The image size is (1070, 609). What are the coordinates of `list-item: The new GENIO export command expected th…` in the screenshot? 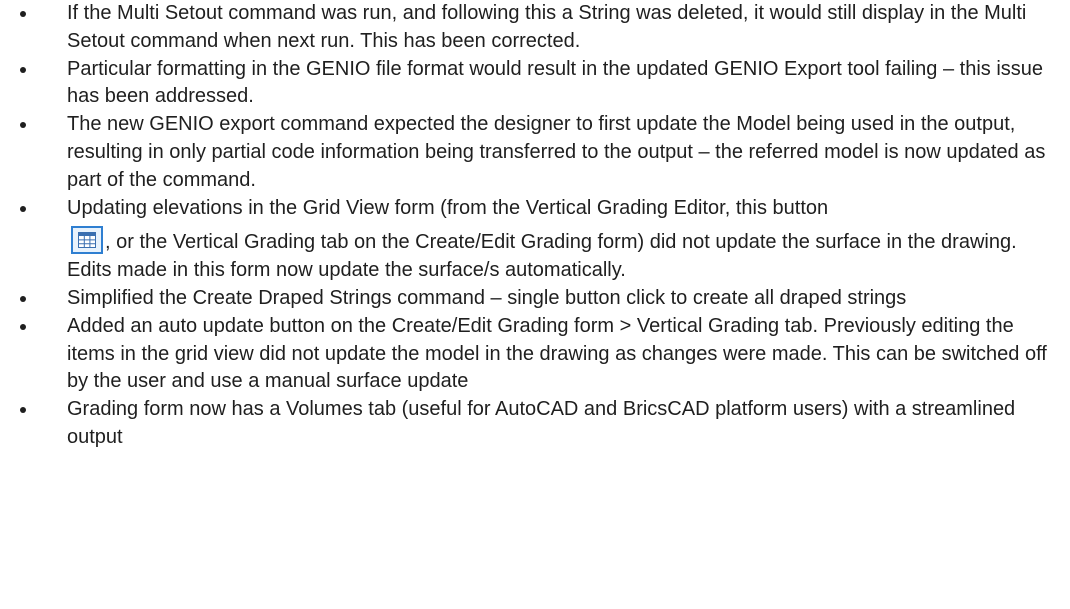 It's located at (535, 152).